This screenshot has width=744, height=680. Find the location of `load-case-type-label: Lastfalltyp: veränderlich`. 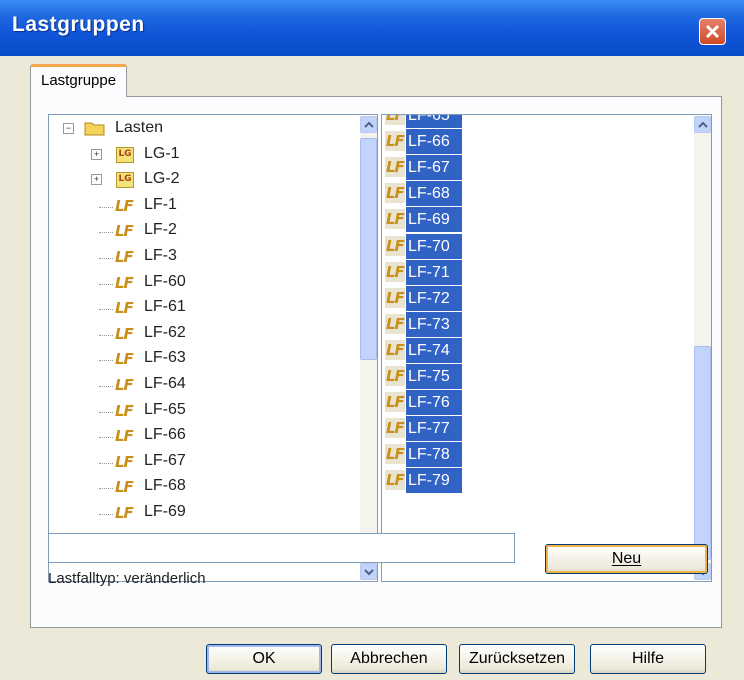

load-case-type-label: Lastfalltyp: veränderlich is located at coordinates (127, 578).